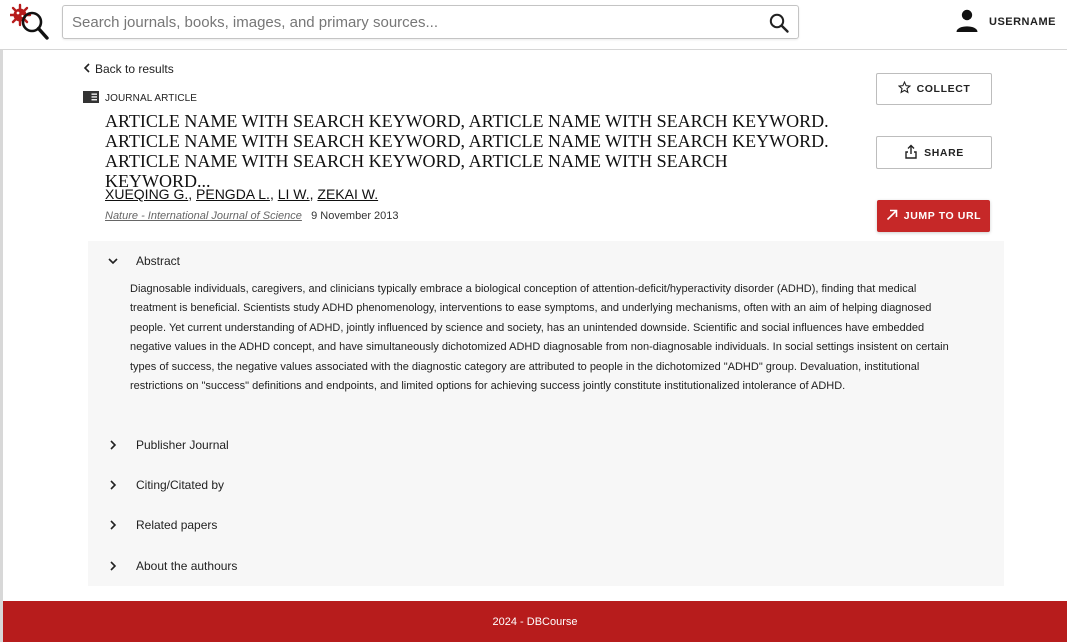 Image resolution: width=1067 pixels, height=642 pixels. I want to click on share-icon, so click(911, 153).